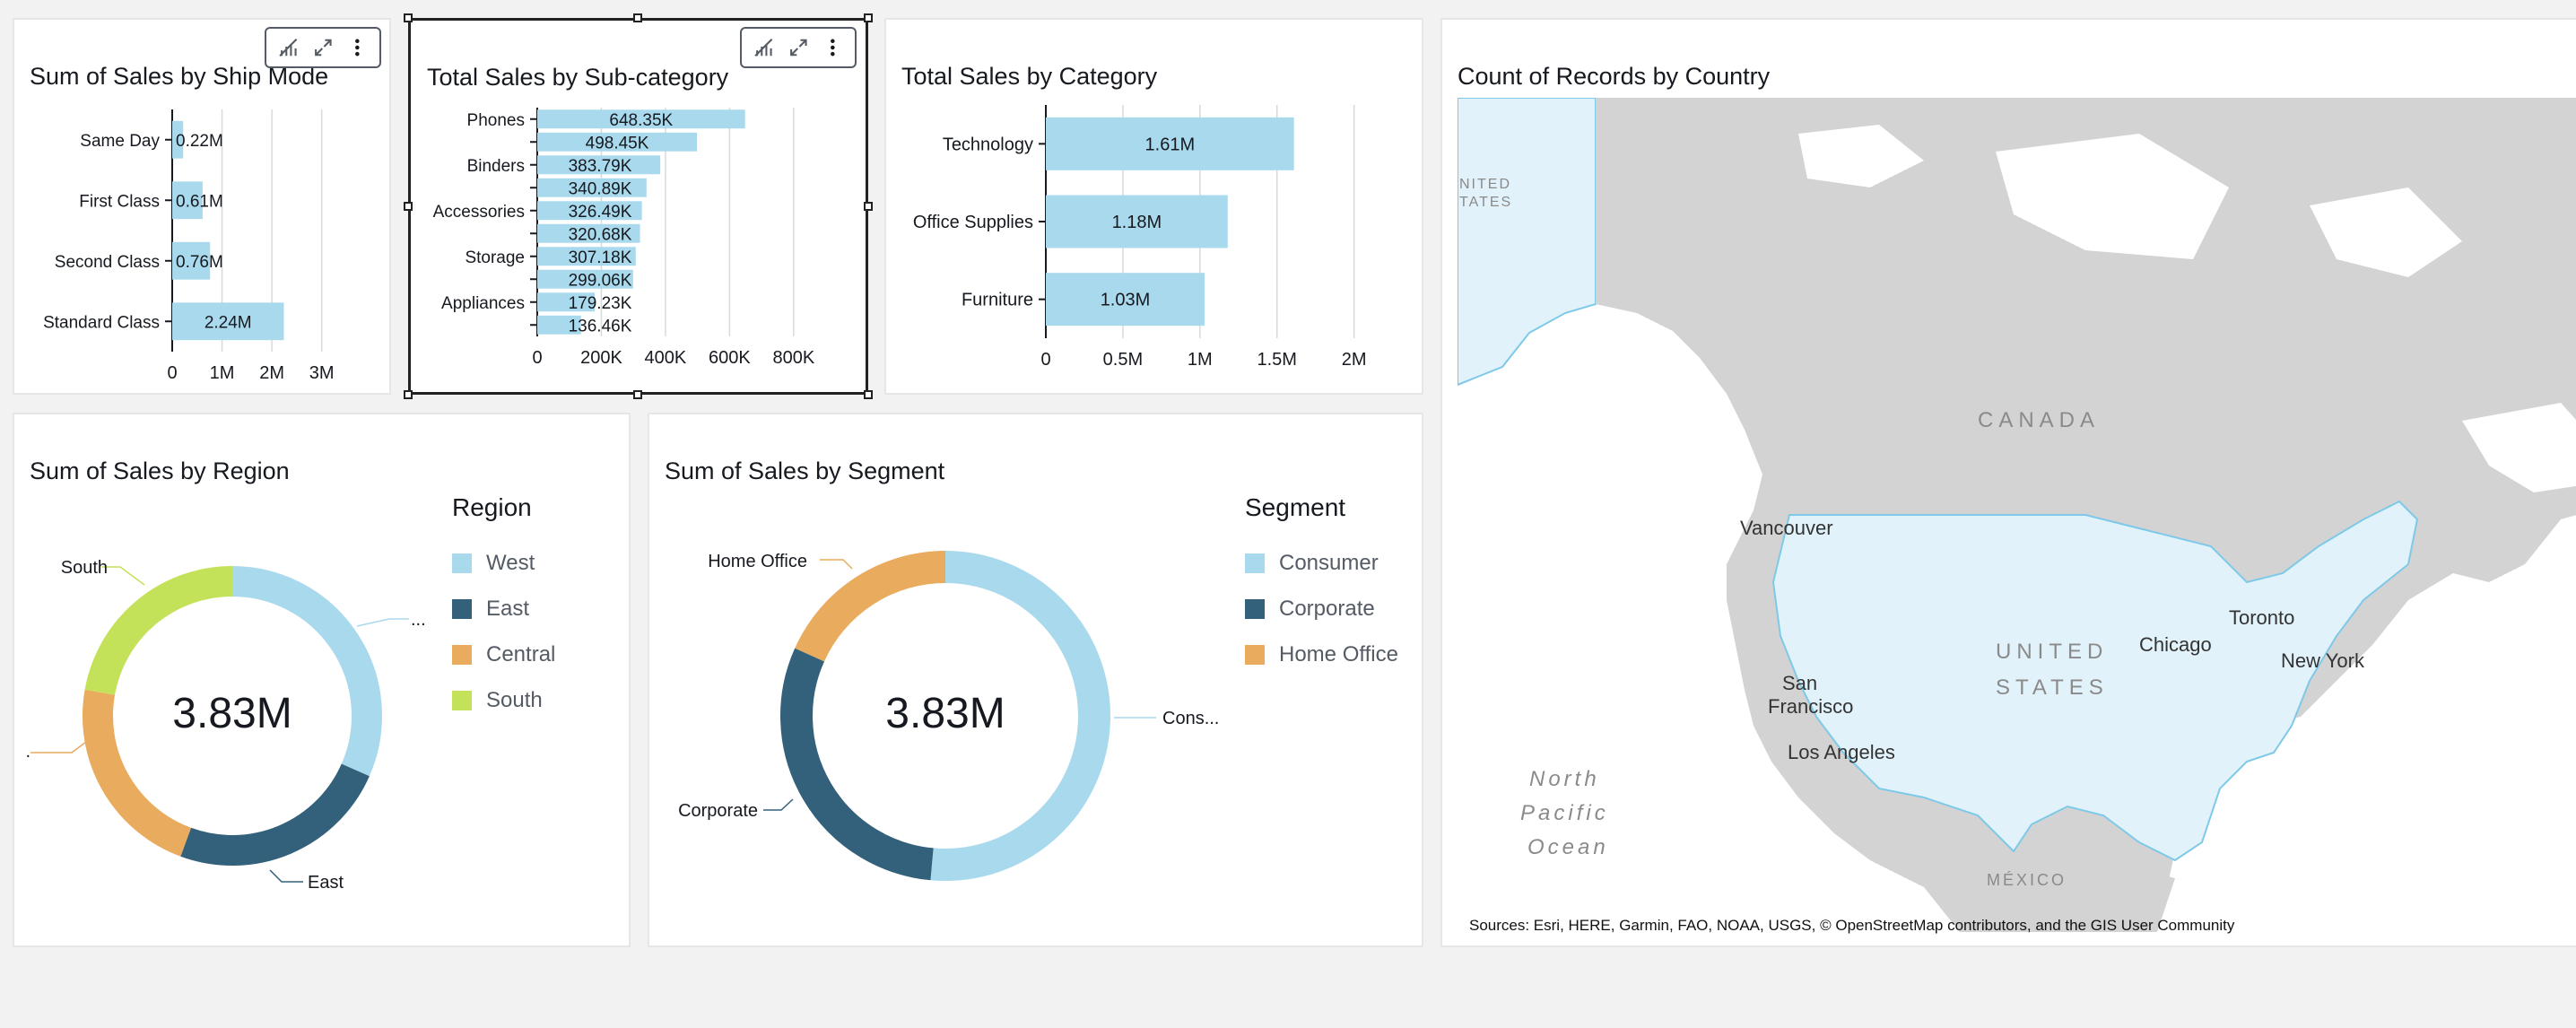 This screenshot has height=1028, width=2576. Describe the element at coordinates (1276, 360) in the screenshot. I see `x-tick-label: 1.5M` at that location.